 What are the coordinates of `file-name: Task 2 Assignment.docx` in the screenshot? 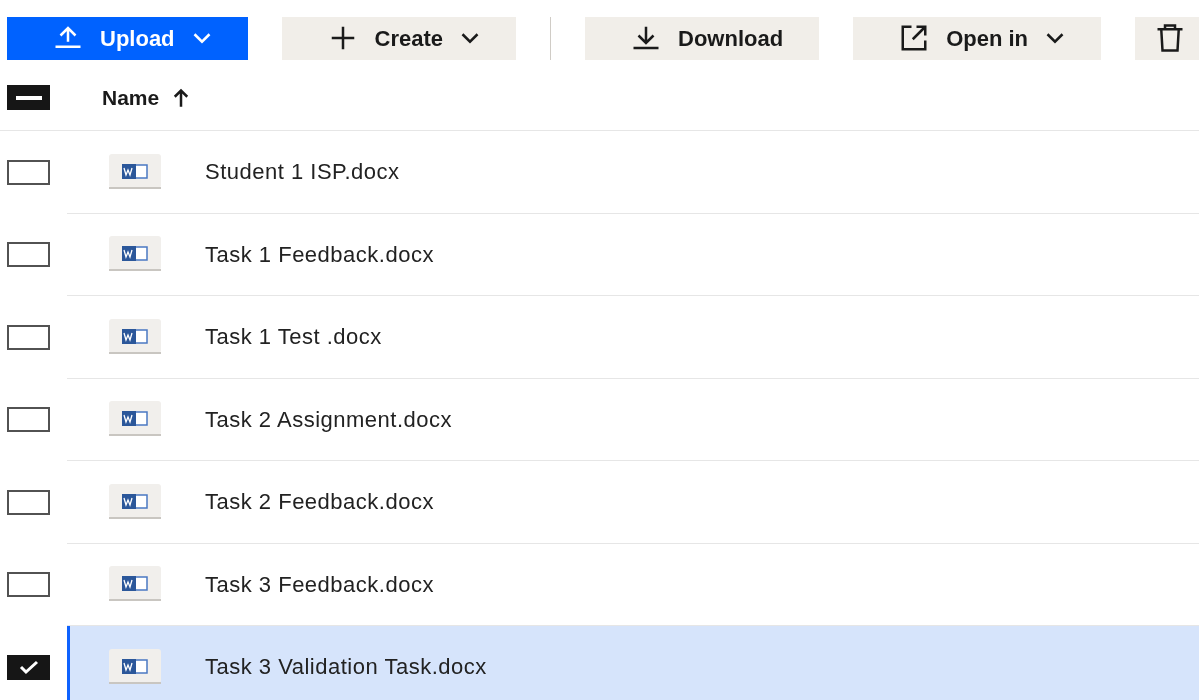 It's located at (328, 419).